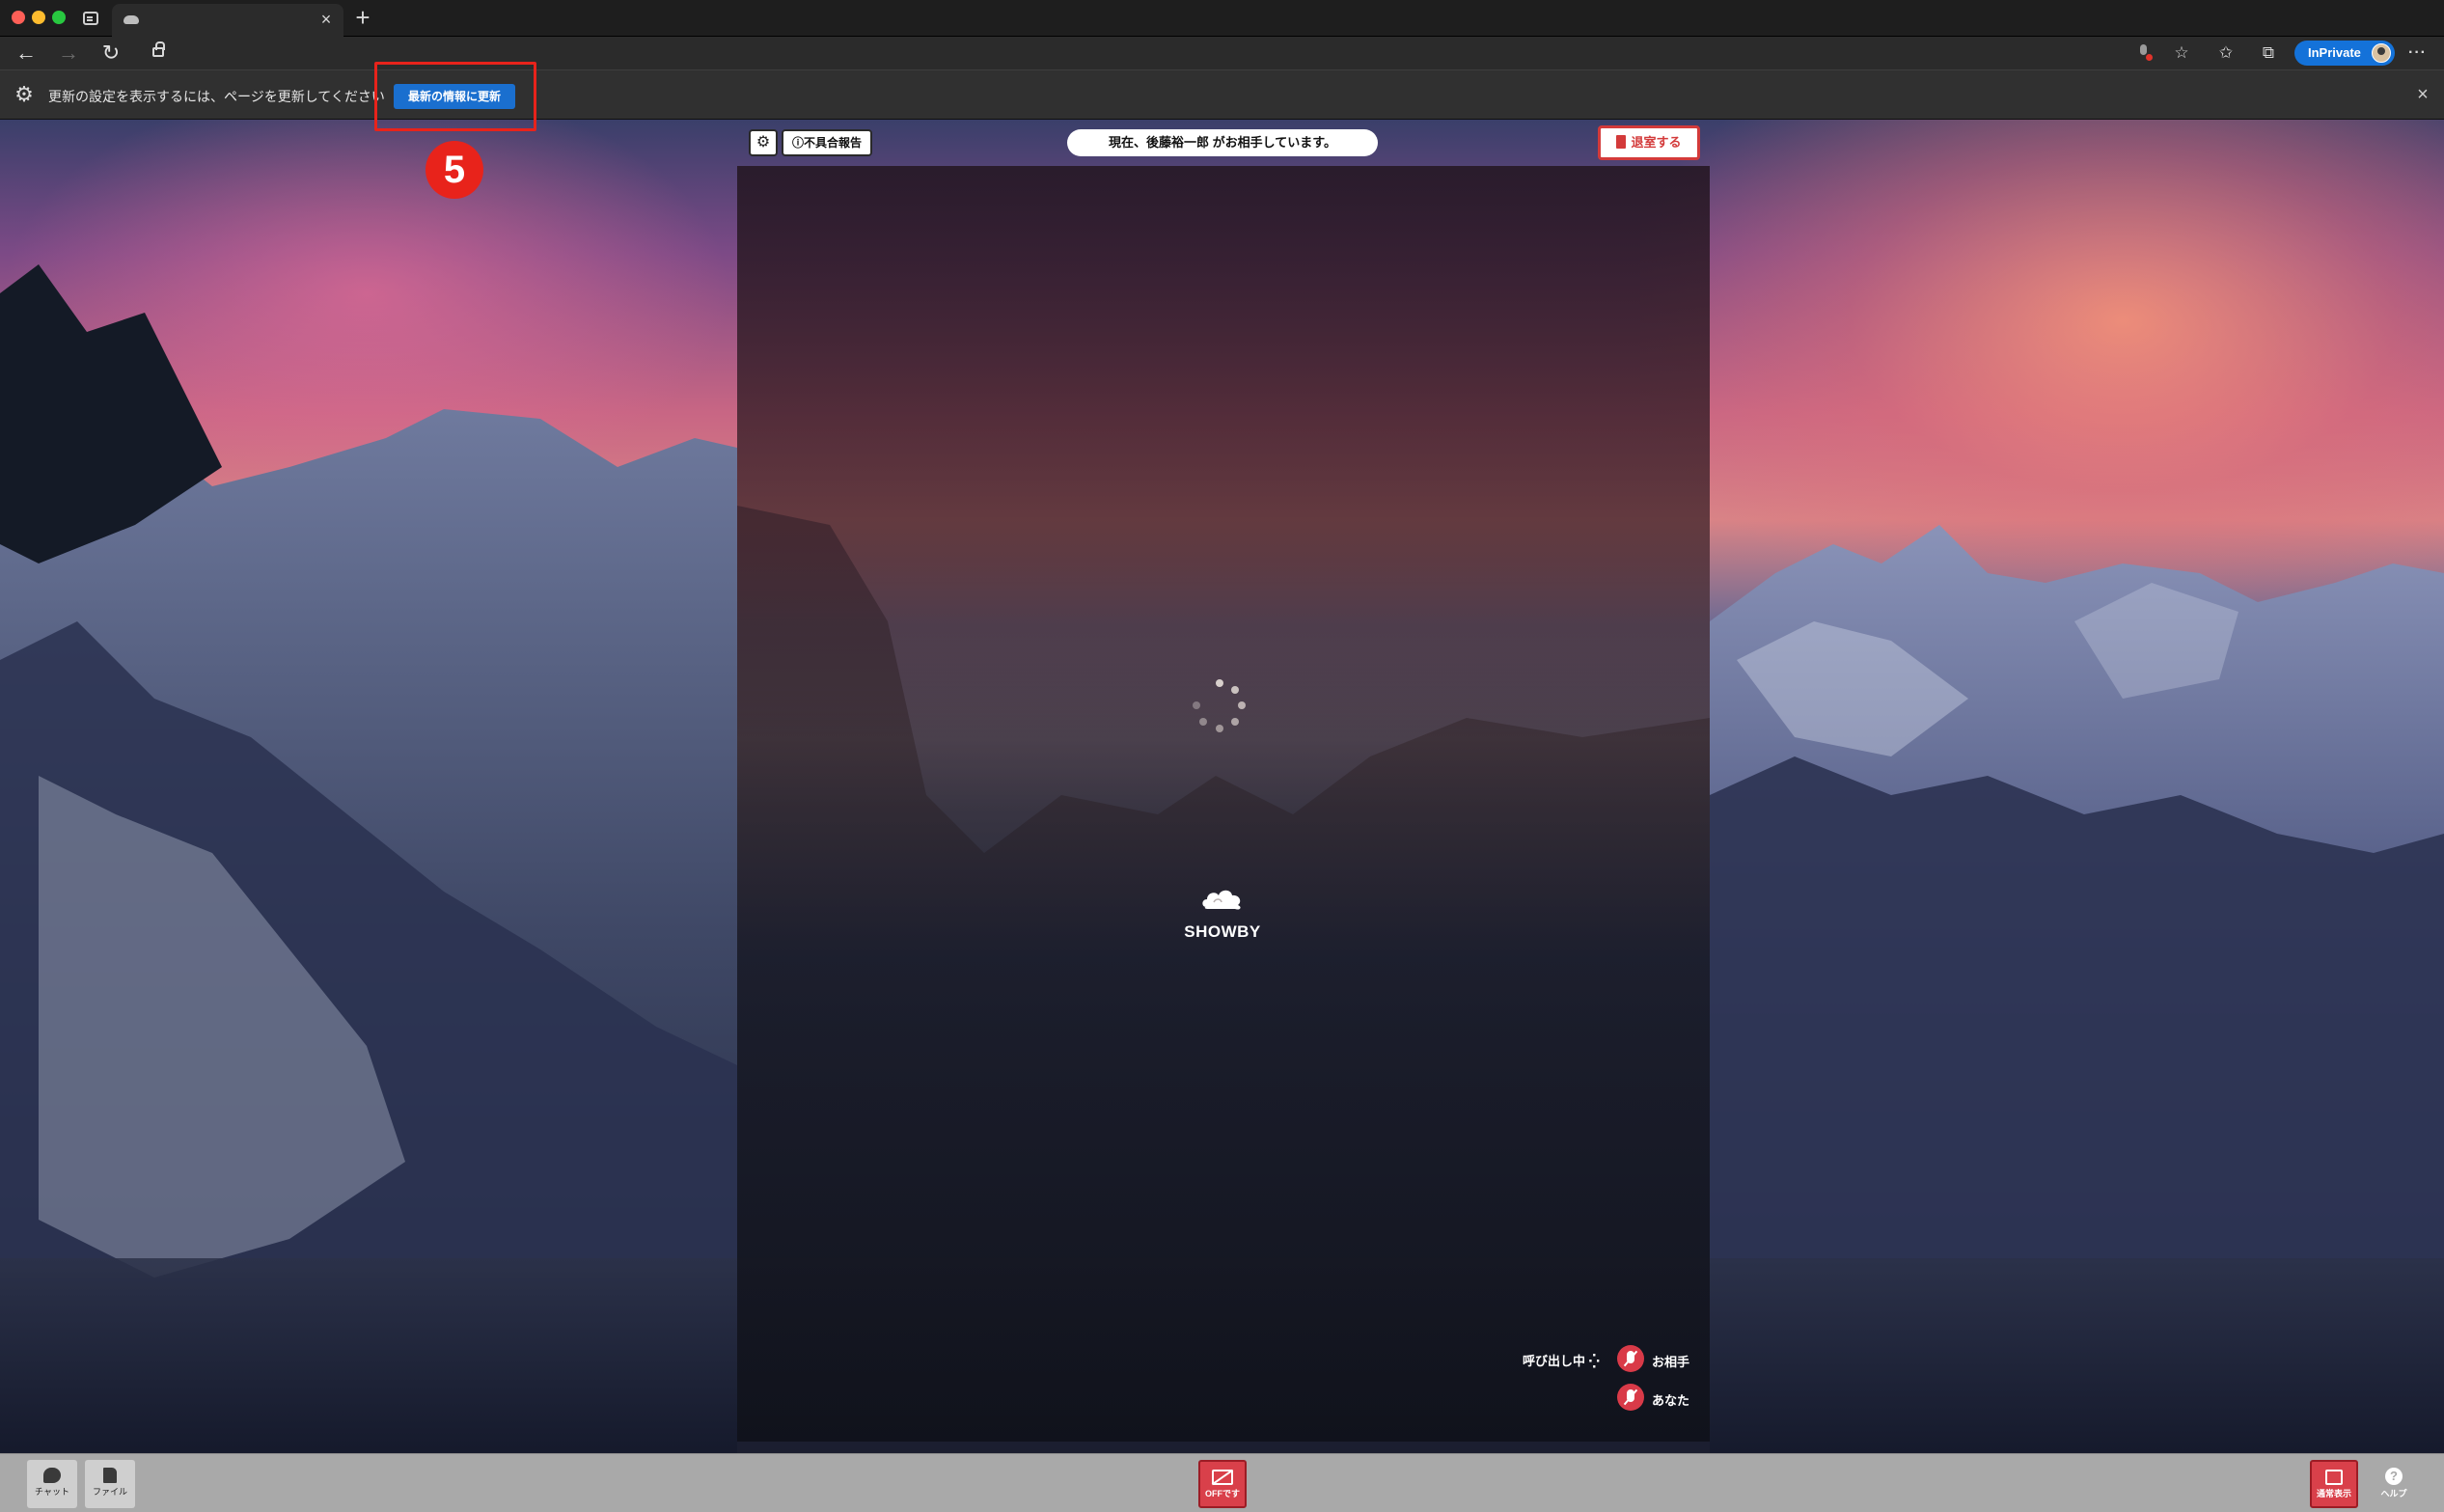 This screenshot has height=1512, width=2444. What do you see at coordinates (1222, 18) in the screenshot?
I see `browser-tab-bar: × +` at bounding box center [1222, 18].